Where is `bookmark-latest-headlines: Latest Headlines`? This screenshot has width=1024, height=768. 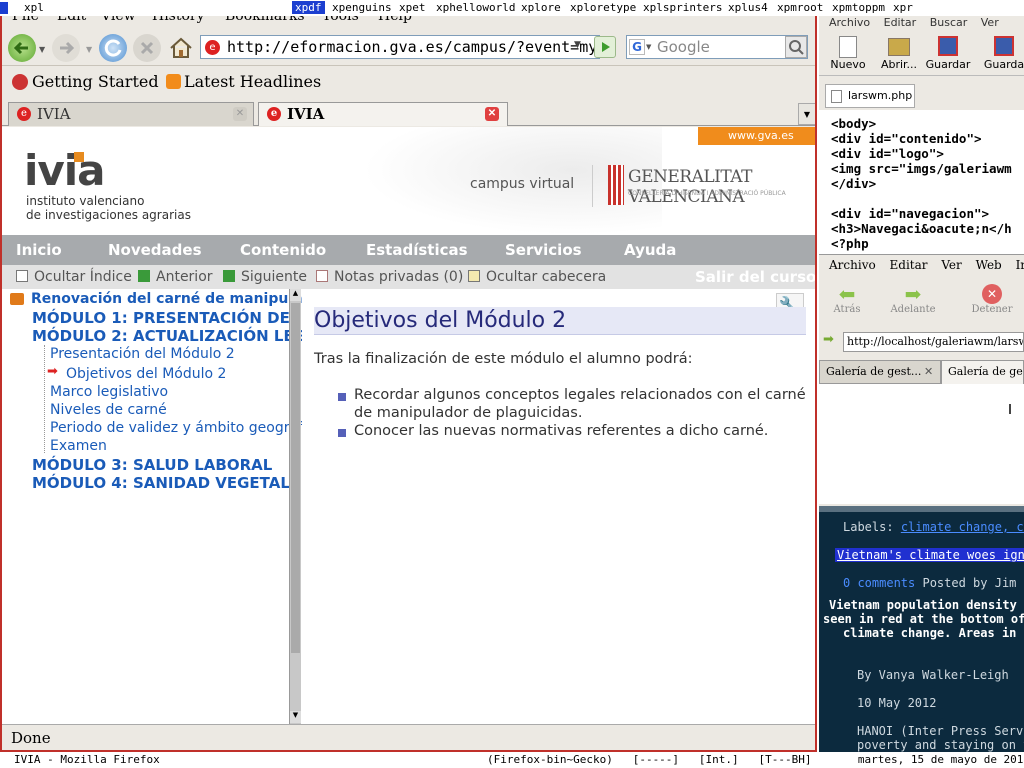 bookmark-latest-headlines: Latest Headlines is located at coordinates (252, 81).